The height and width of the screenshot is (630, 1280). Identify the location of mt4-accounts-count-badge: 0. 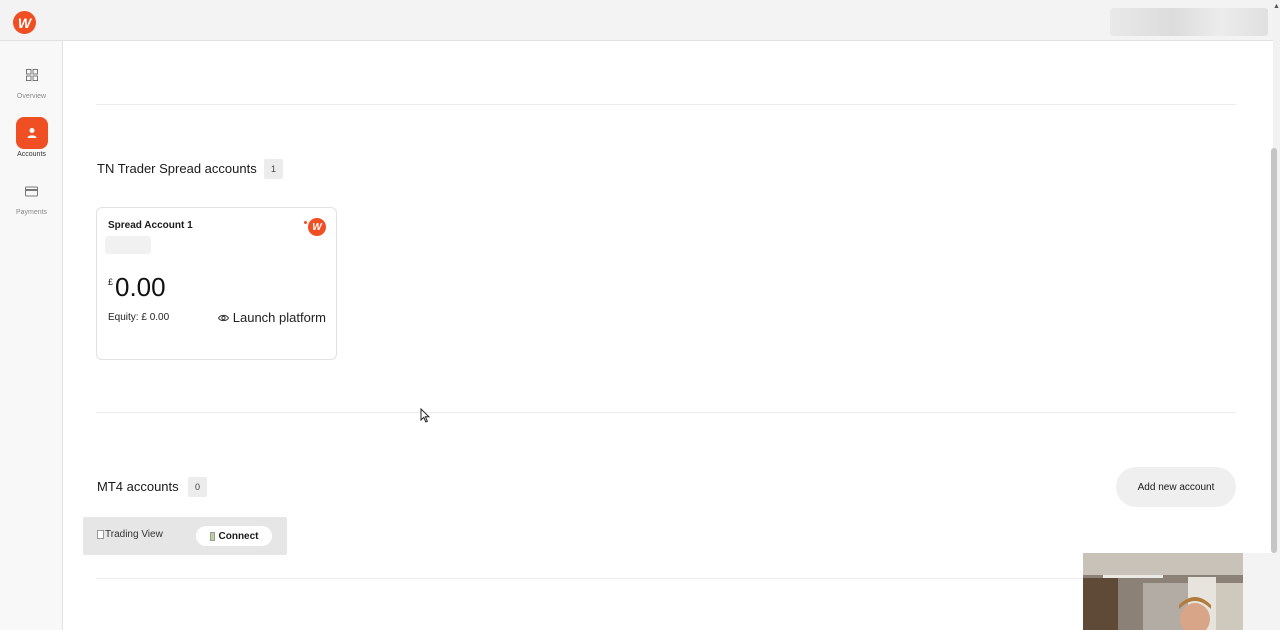
(197, 487).